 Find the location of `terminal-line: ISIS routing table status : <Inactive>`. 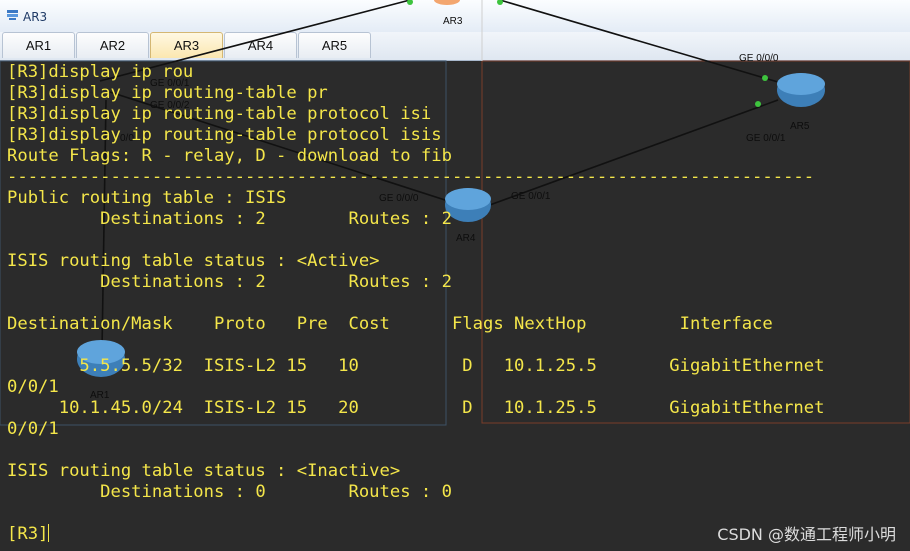

terminal-line: ISIS routing table status : <Inactive> is located at coordinates (204, 471).